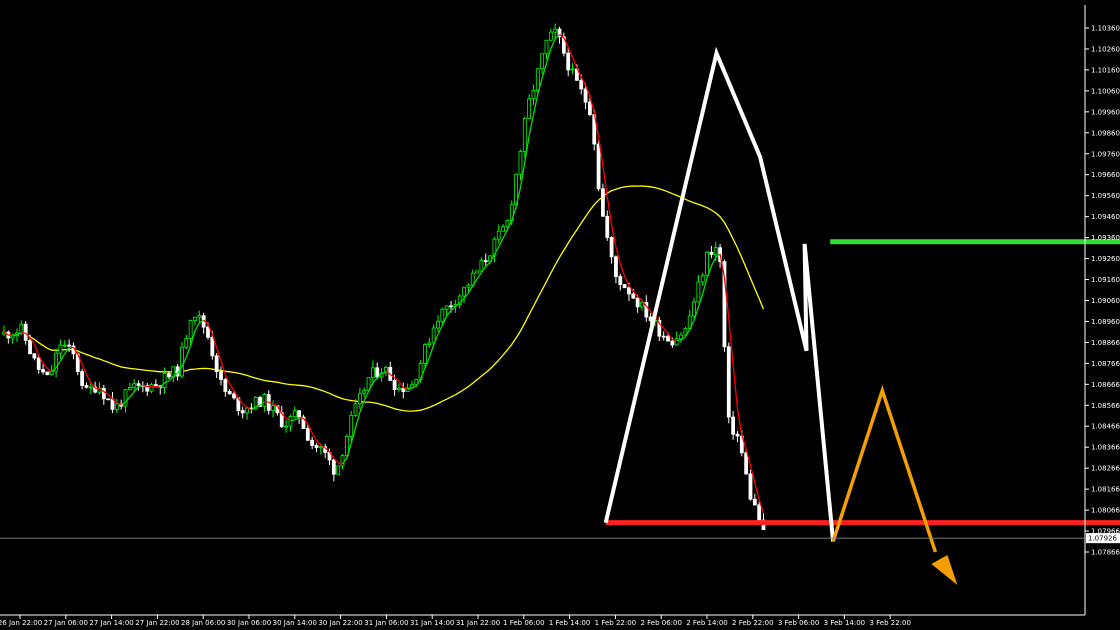 The width and height of the screenshot is (1120, 630). Describe the element at coordinates (1105, 448) in the screenshot. I see `price-tick-label: 1.08366` at that location.